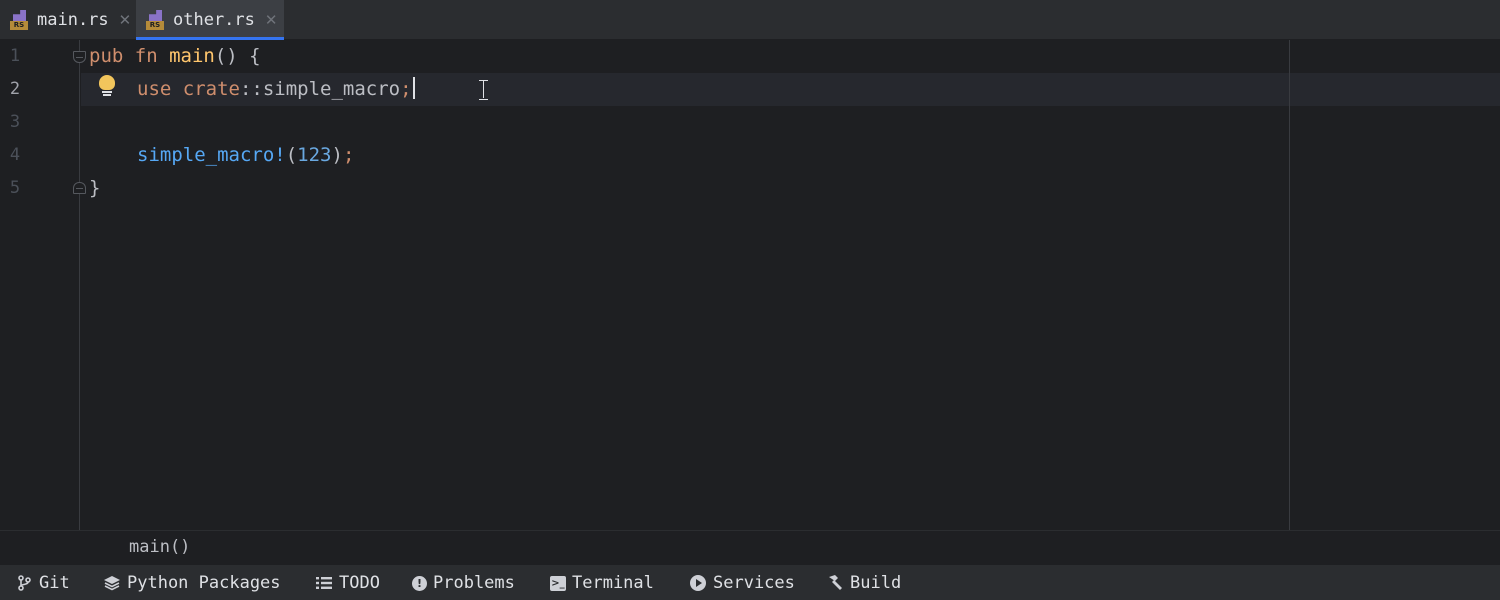  What do you see at coordinates (15, 89) in the screenshot?
I see `line-number: 2` at bounding box center [15, 89].